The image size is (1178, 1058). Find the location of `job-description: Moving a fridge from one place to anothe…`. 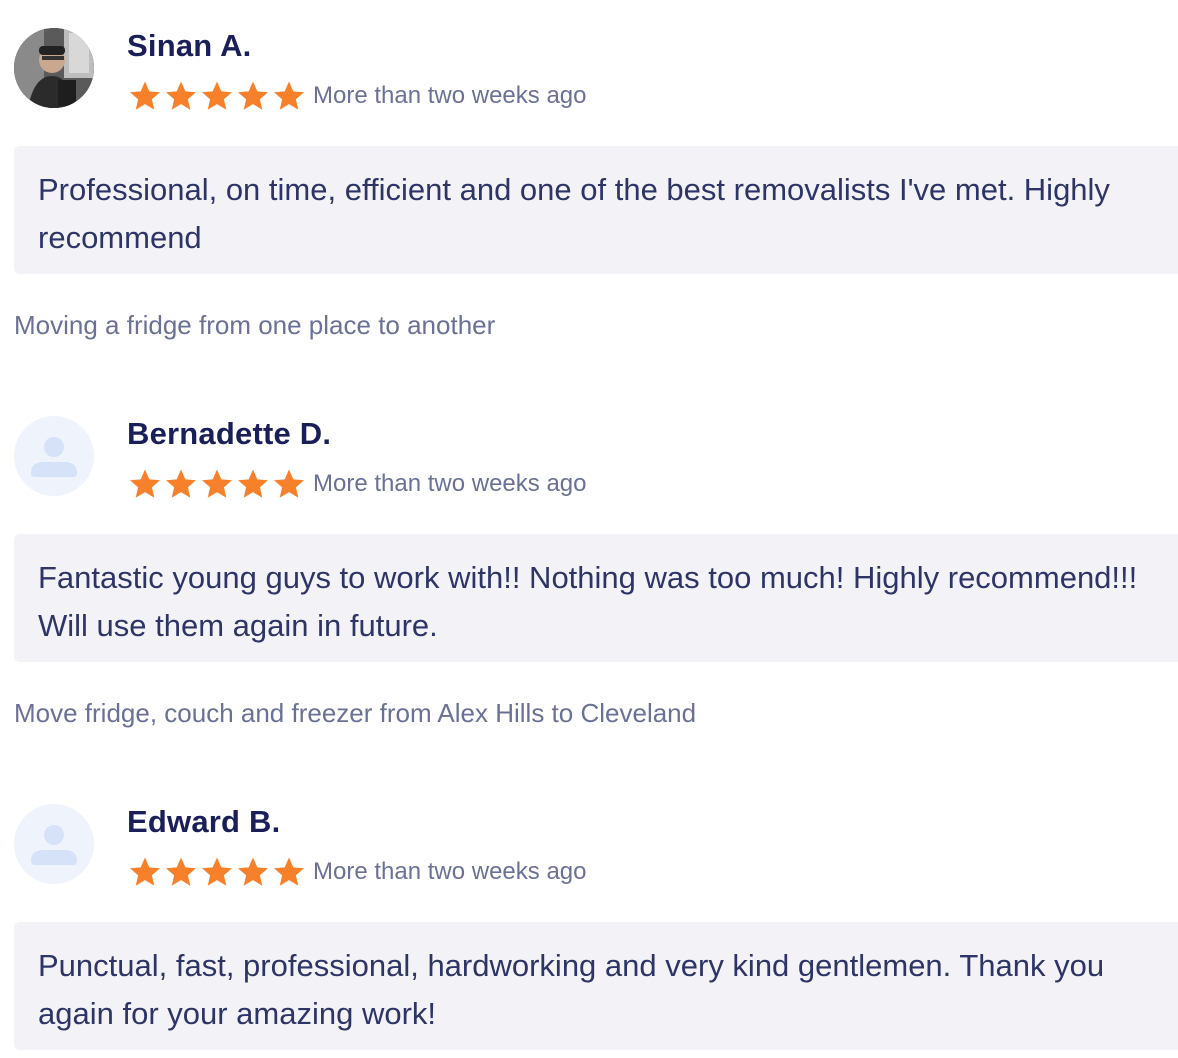

job-description: Moving a fridge from one place to anothe… is located at coordinates (255, 325).